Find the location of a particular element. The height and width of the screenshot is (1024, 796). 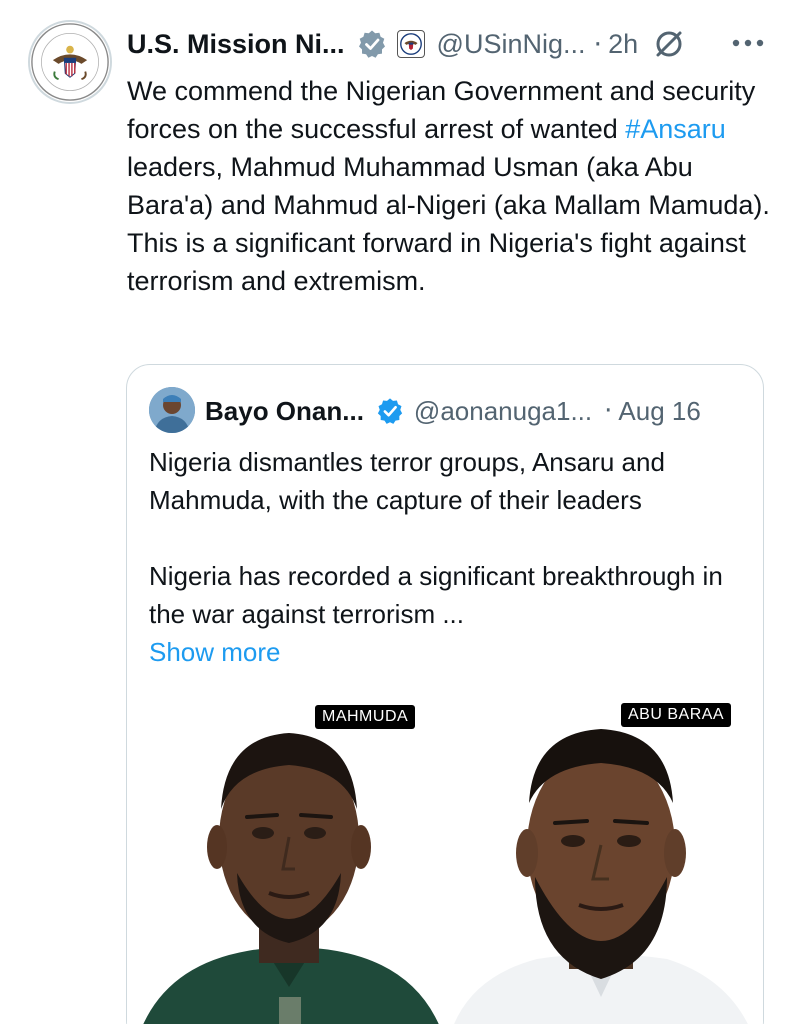

photo-label-left: MAHMUDA is located at coordinates (365, 717).